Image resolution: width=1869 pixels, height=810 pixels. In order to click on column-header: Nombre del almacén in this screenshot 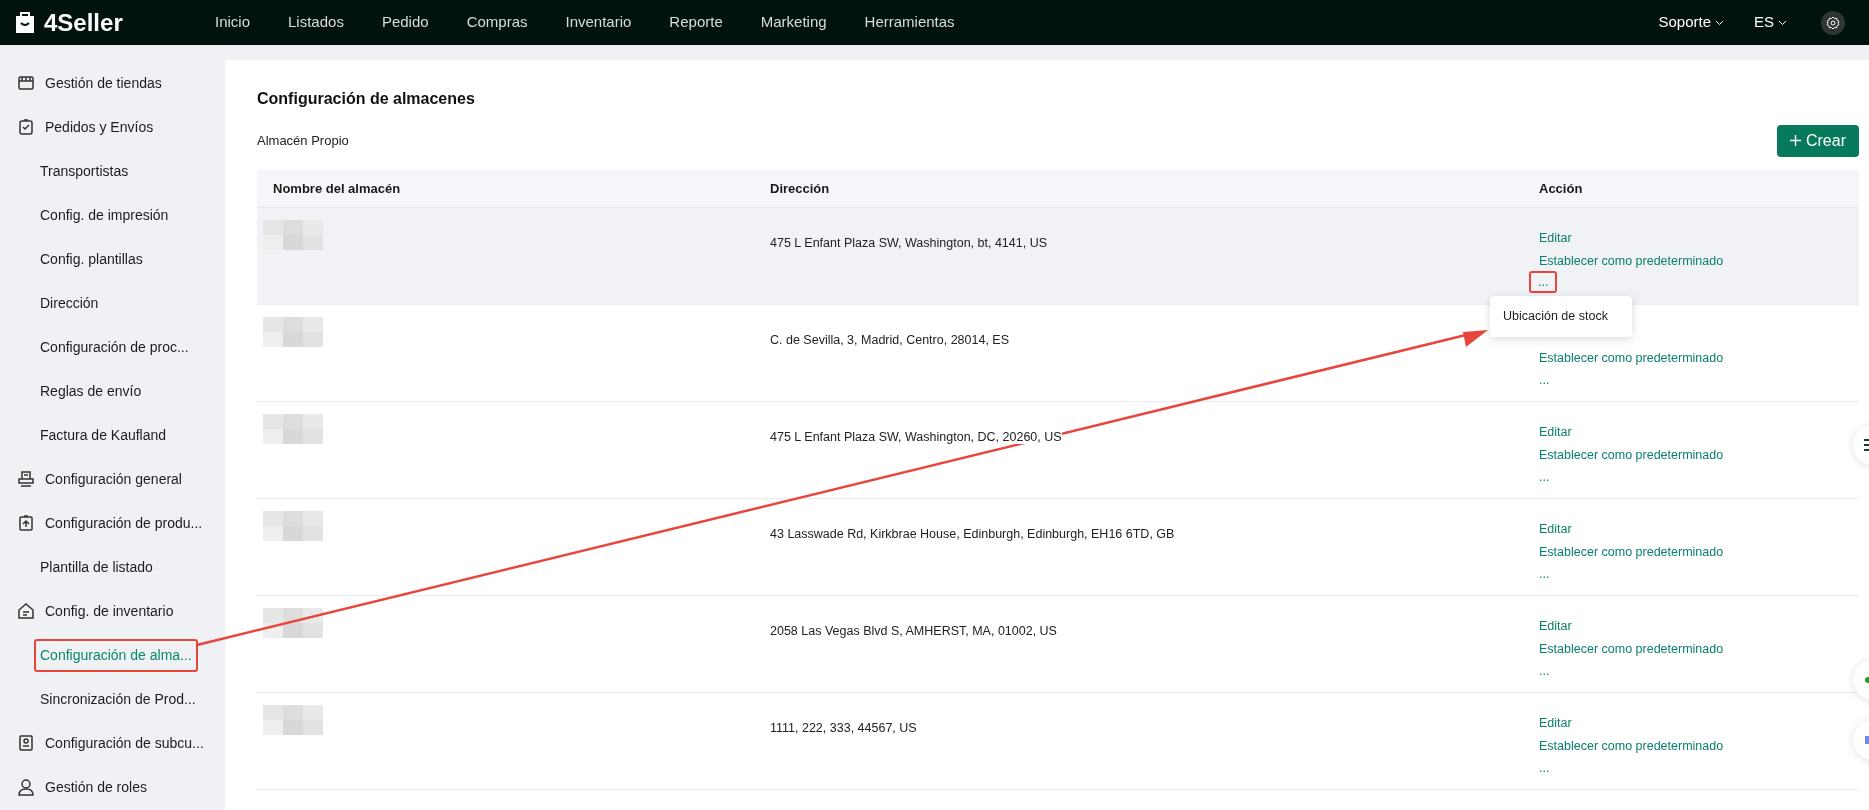, I will do `click(337, 188)`.